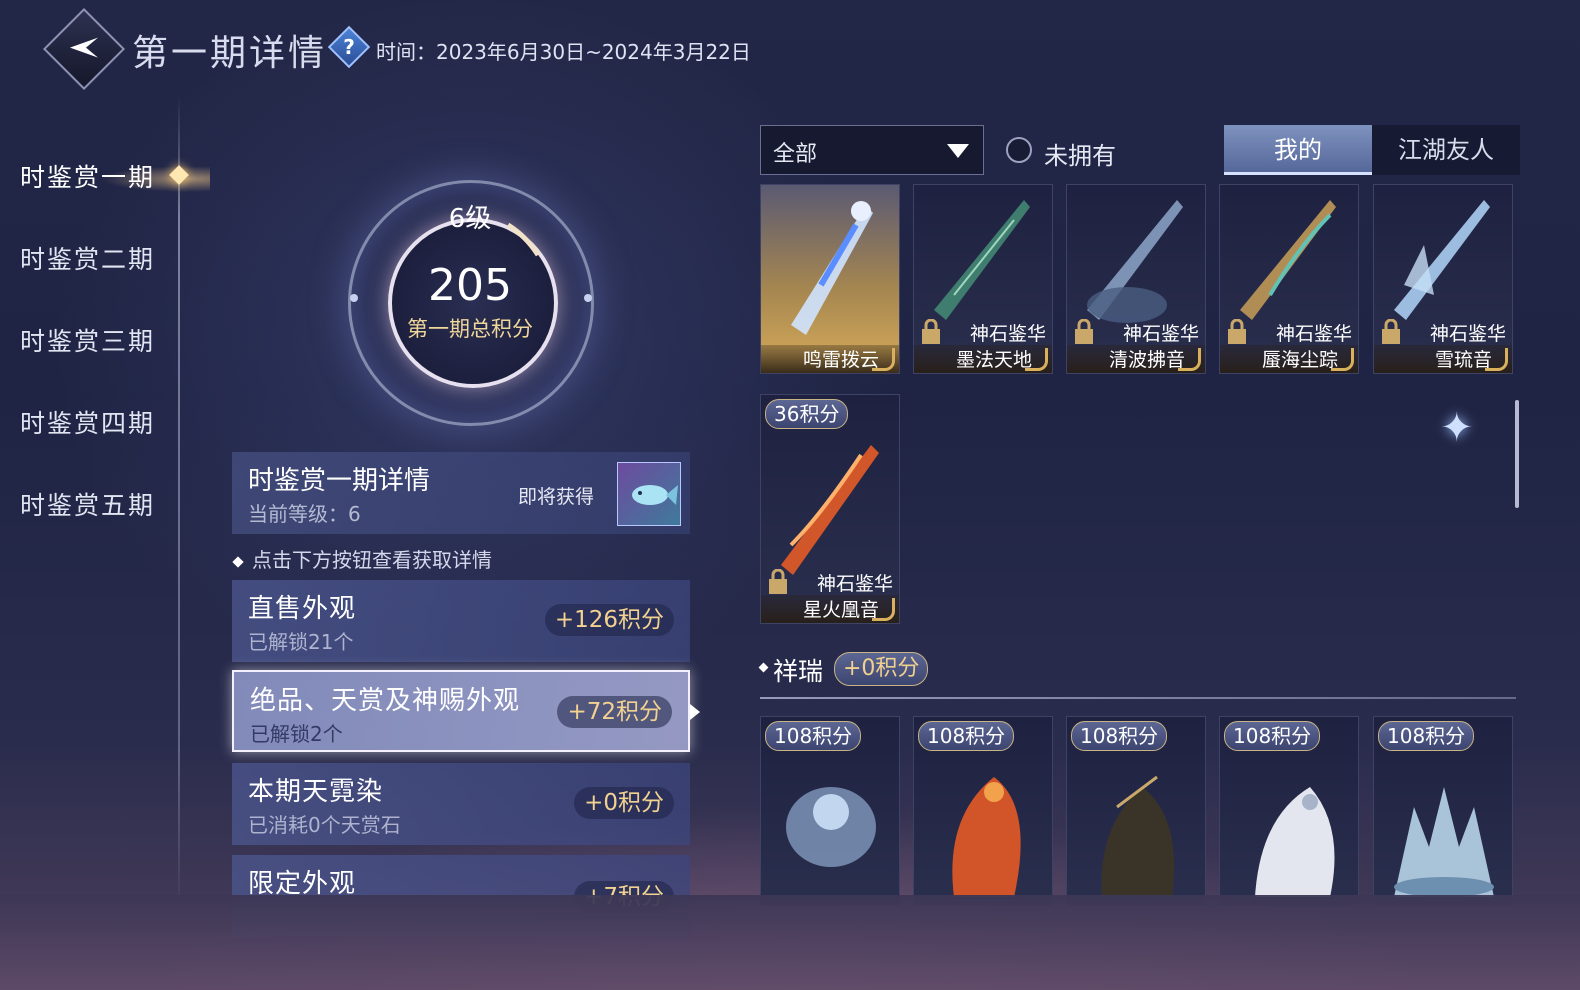 This screenshot has width=1580, height=990. I want to click on upcoming-reward-icon, so click(649, 494).